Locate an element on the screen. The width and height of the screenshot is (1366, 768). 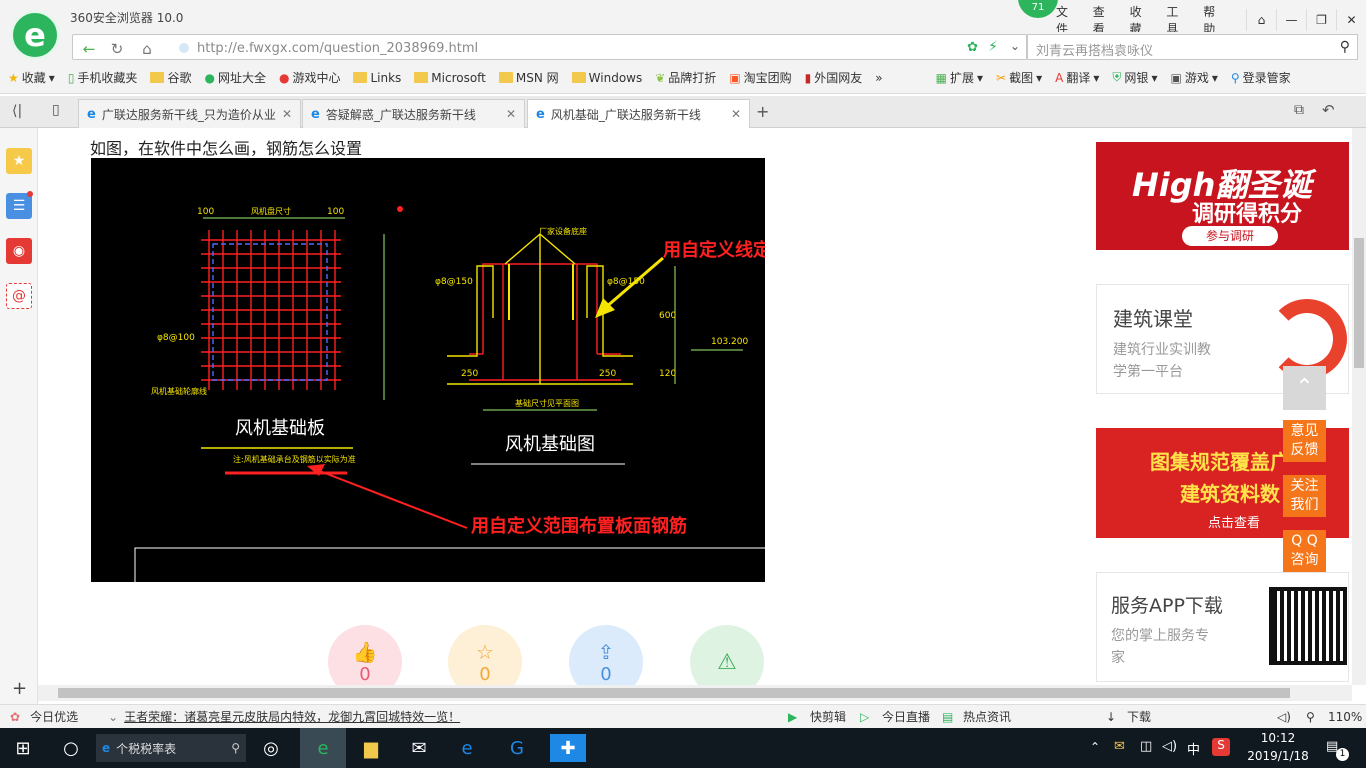
browser-logo-icon: e is located at coordinates (35, 35).